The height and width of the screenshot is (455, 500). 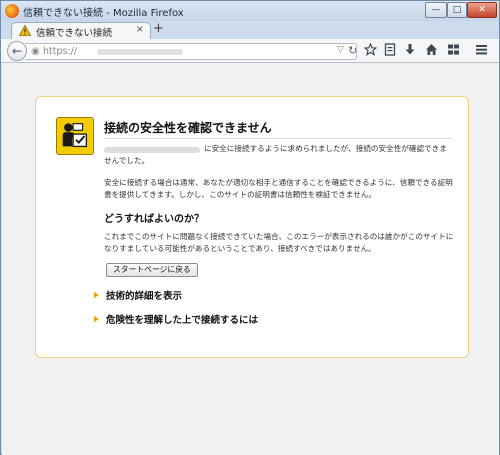 I want to click on technical-details-expander: 技術的詳細を表示, so click(x=138, y=295).